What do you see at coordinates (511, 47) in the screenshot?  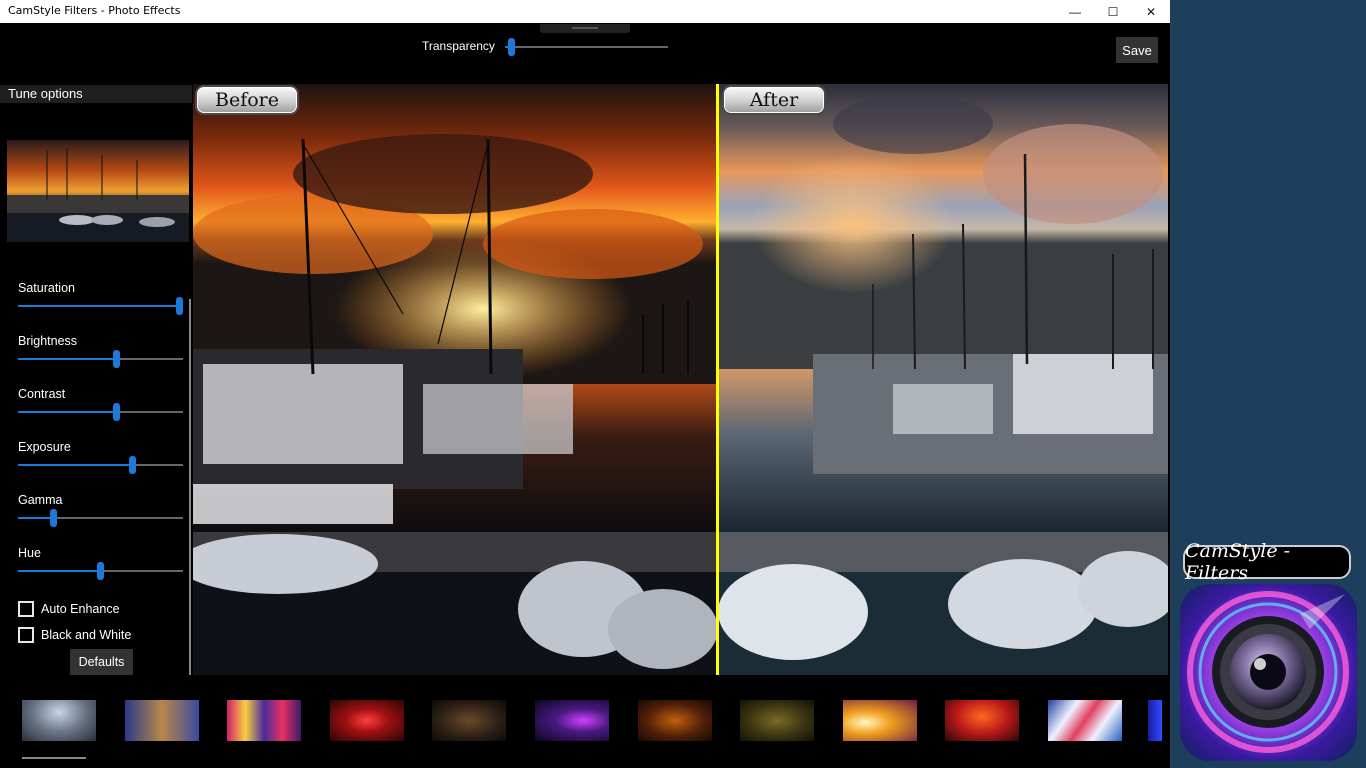 I see `transparency-slider-thumb` at bounding box center [511, 47].